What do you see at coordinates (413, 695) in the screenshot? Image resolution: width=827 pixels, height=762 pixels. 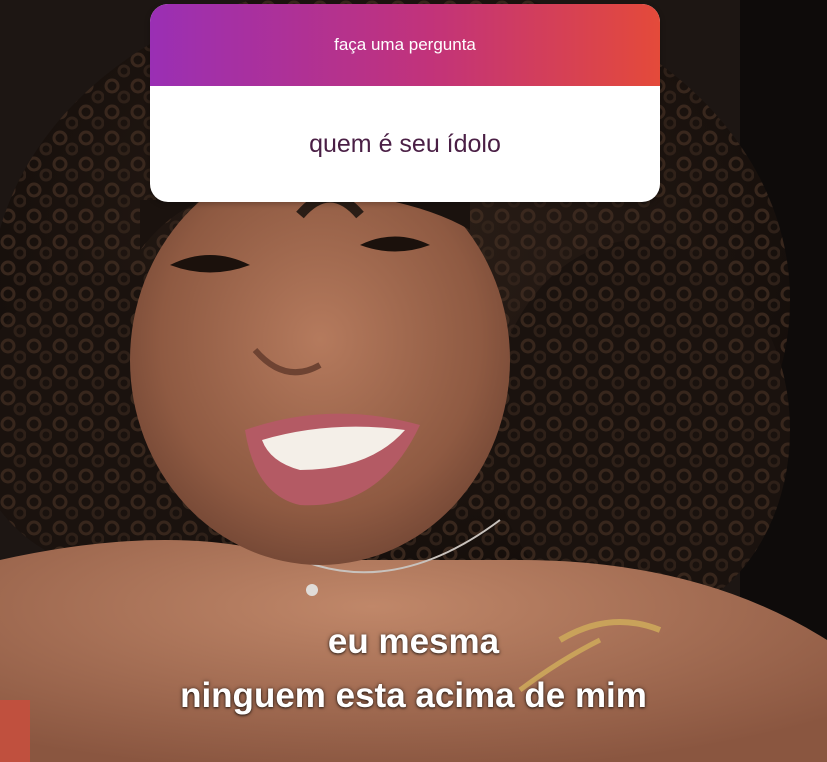 I see `caption-line-2: ninguem esta acima de mim` at bounding box center [413, 695].